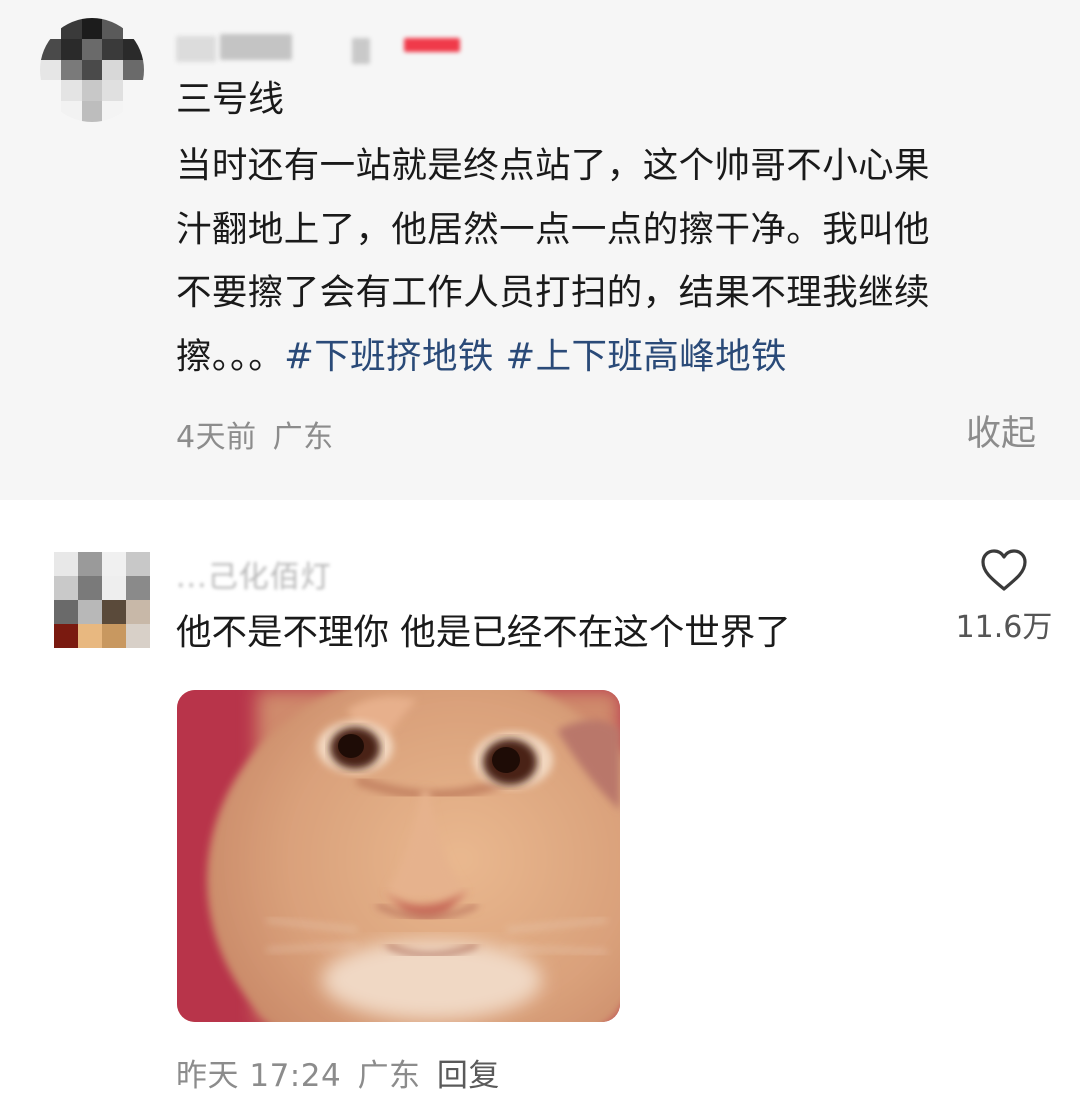 The image size is (1080, 1095). I want to click on post-title: 三号线, so click(230, 99).